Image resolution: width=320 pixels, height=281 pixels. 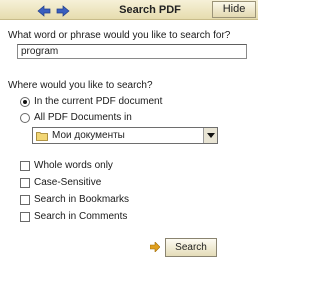 What do you see at coordinates (42, 136) in the screenshot?
I see `folder-icon` at bounding box center [42, 136].